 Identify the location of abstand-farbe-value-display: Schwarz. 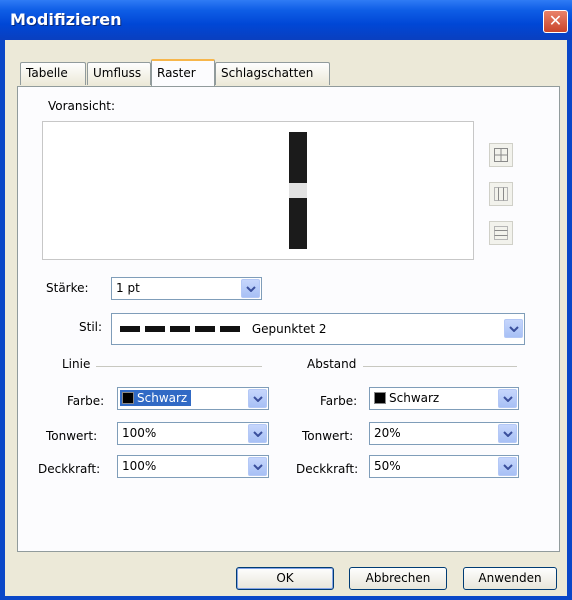
(406, 398).